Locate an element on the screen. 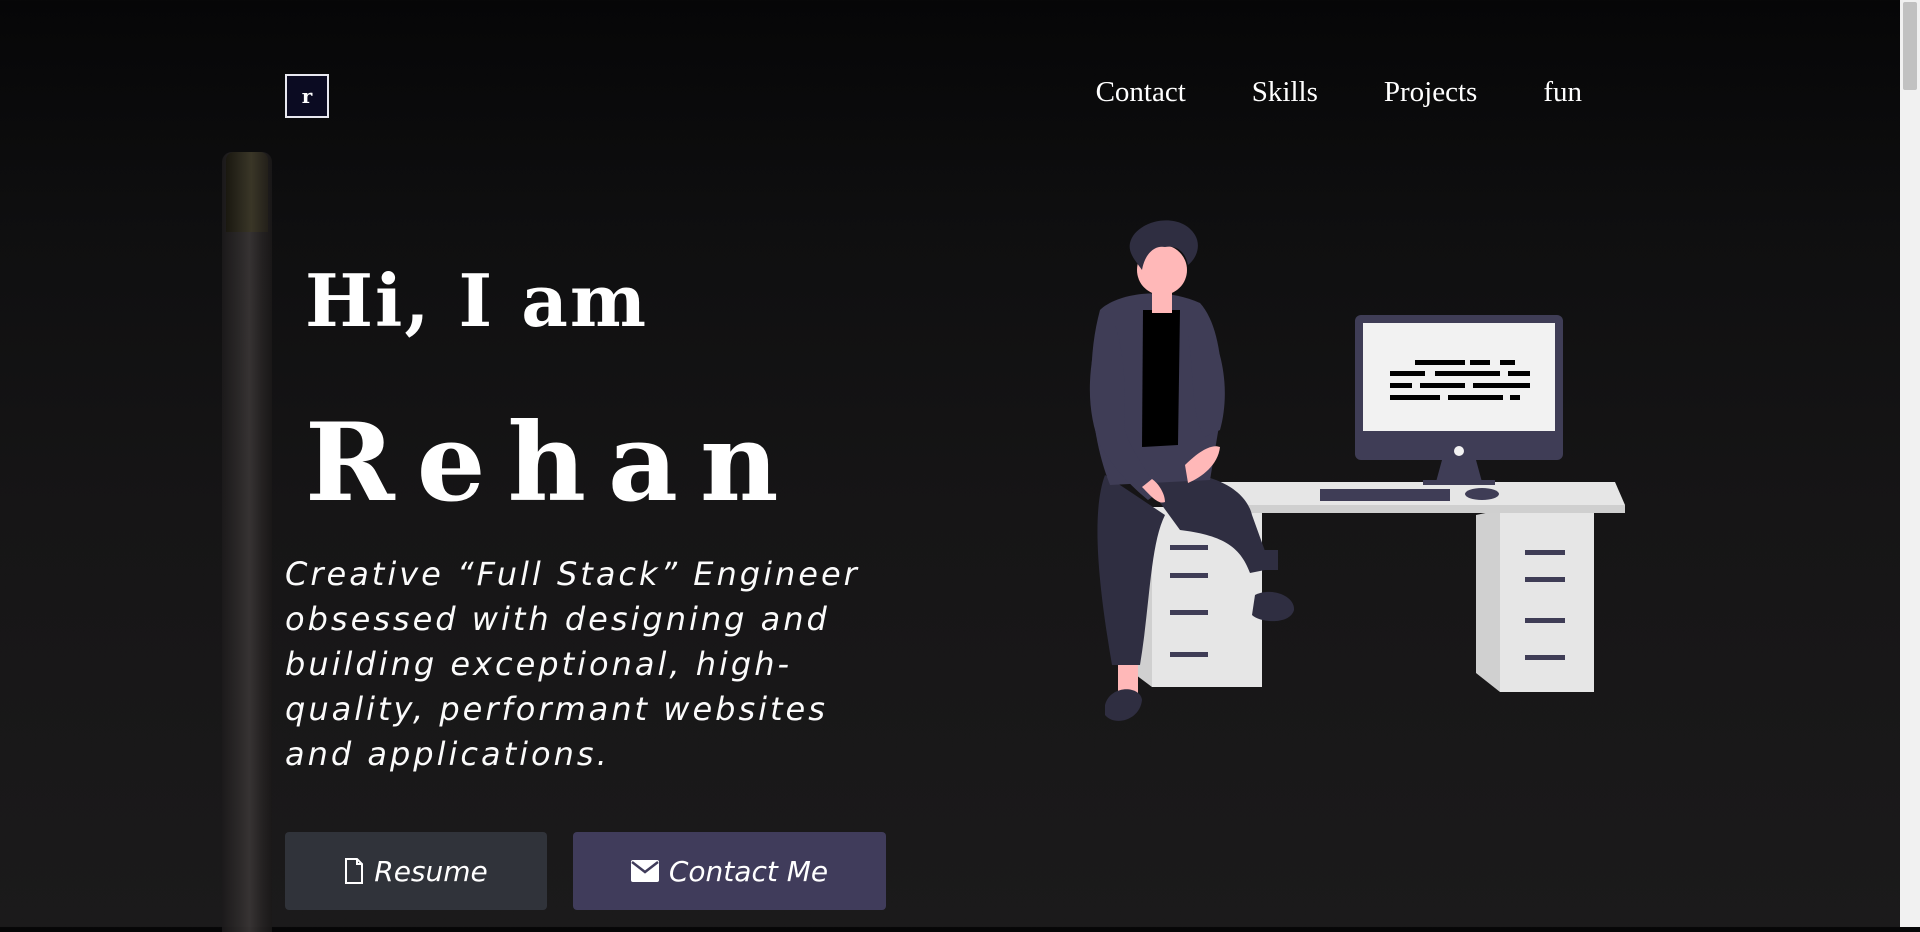 This screenshot has width=1920, height=932. logo-letter: r is located at coordinates (307, 96).